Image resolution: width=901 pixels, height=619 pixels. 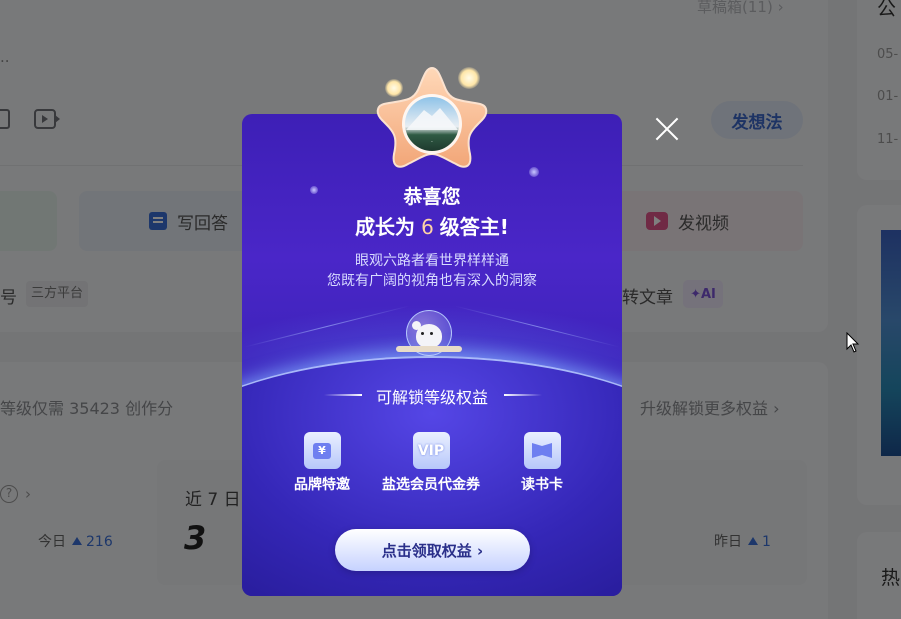 I want to click on perk-vip-coupon: VIP 盐选会员代金券, so click(x=431, y=463).